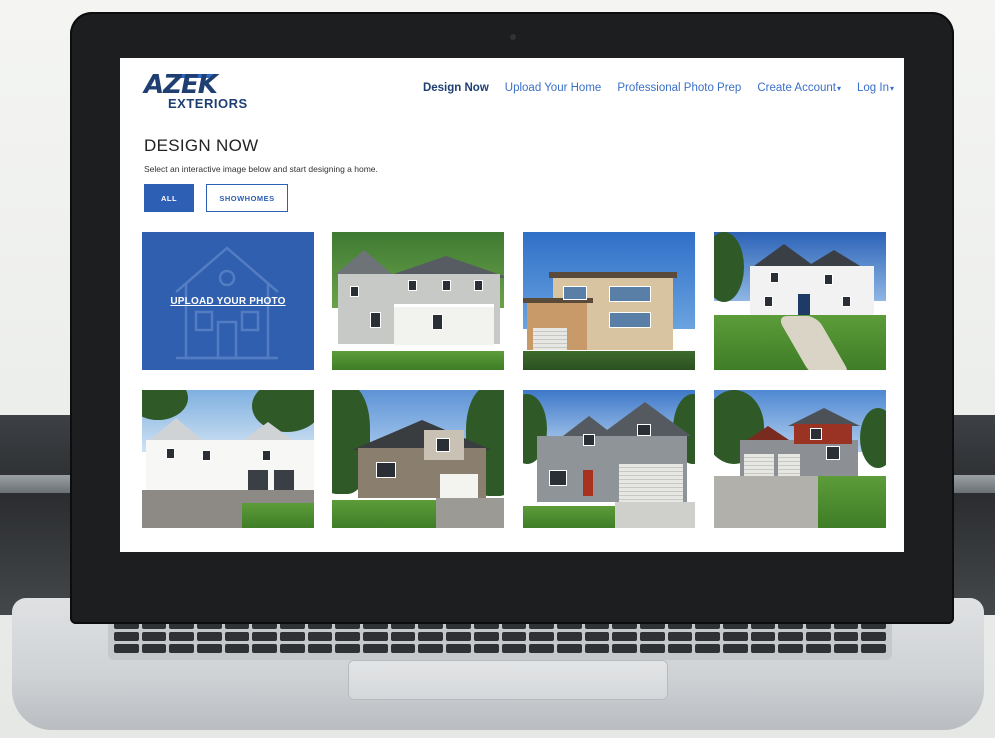  I want to click on filter-showhomes-button: SHOWHOMES, so click(247, 198).